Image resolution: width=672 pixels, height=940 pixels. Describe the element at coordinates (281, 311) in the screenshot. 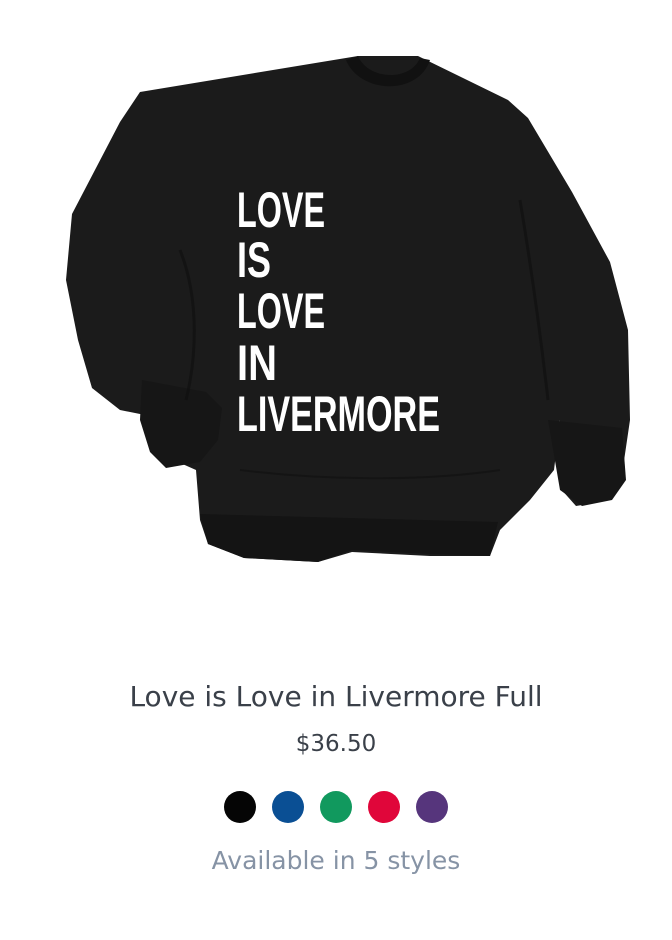

I see `print-line-3: LOVE` at that location.